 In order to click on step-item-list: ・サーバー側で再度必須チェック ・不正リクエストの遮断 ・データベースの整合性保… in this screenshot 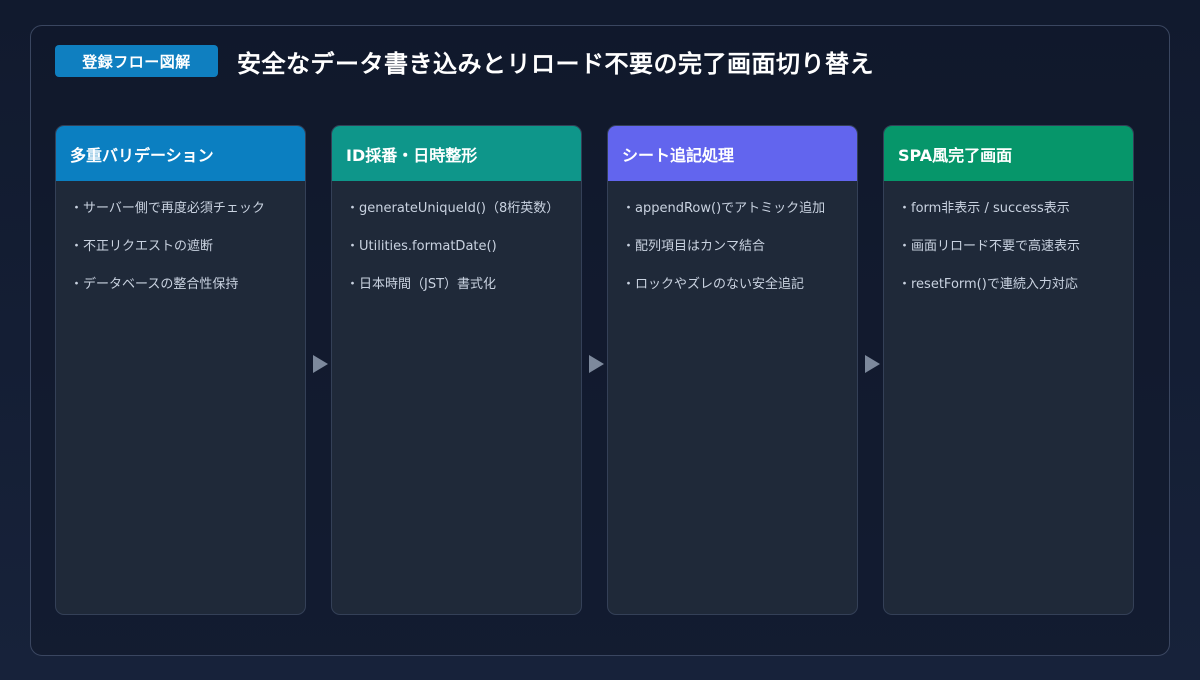, I will do `click(180, 247)`.